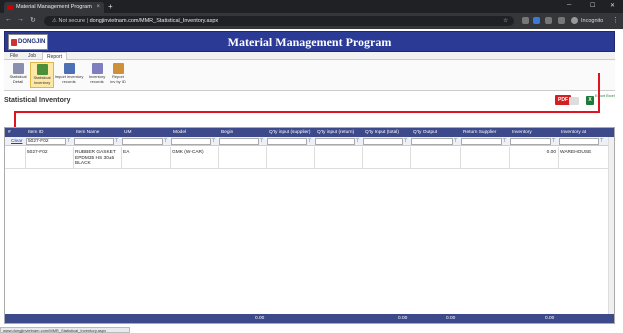 This screenshot has width=623, height=333. What do you see at coordinates (432, 141) in the screenshot?
I see `filter-qty-output-input` at bounding box center [432, 141].